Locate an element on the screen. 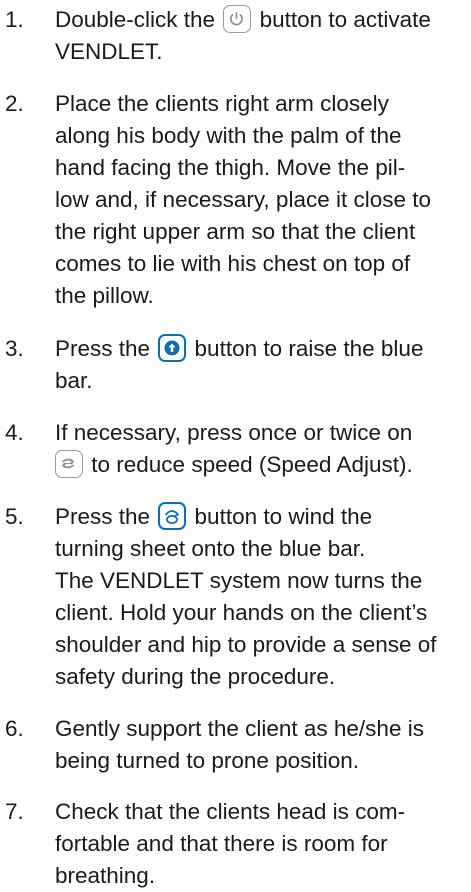 The width and height of the screenshot is (471, 892). text-line: The VENDLET system now turns the is located at coordinates (239, 580).